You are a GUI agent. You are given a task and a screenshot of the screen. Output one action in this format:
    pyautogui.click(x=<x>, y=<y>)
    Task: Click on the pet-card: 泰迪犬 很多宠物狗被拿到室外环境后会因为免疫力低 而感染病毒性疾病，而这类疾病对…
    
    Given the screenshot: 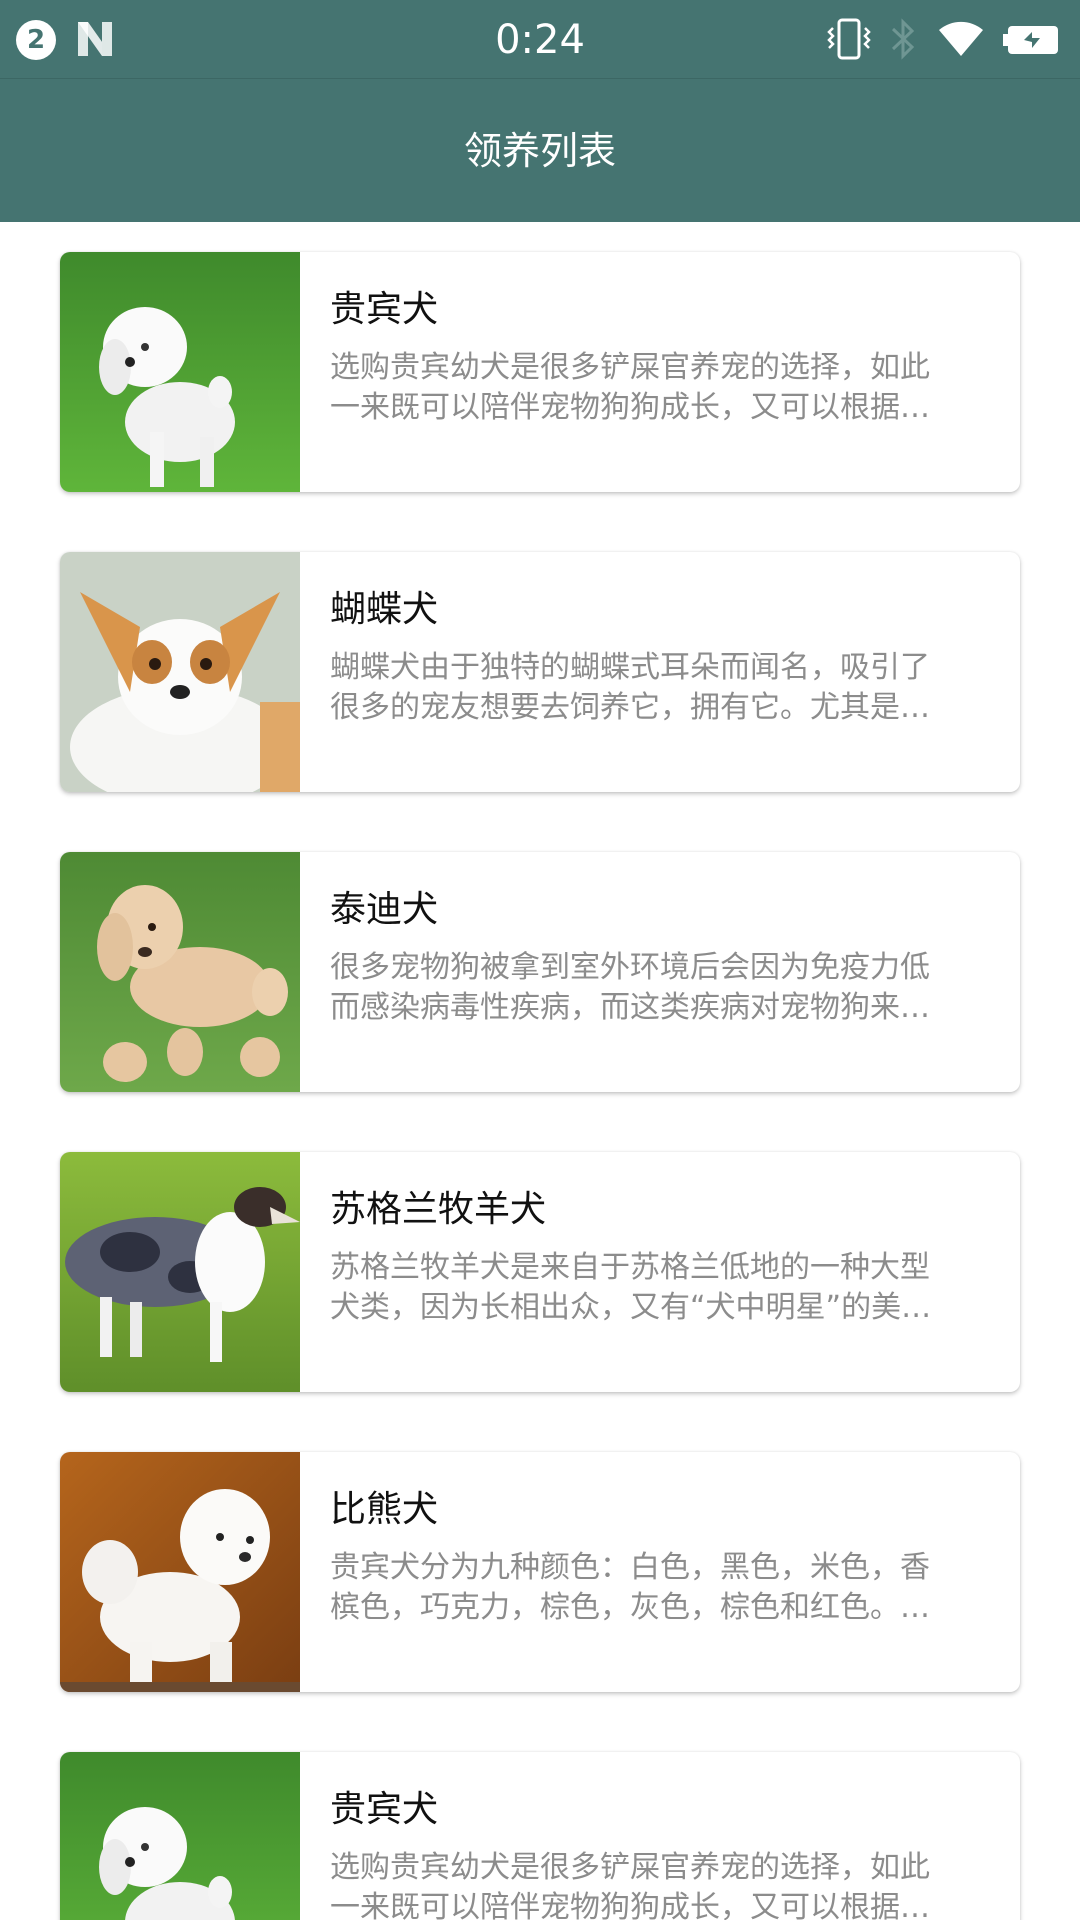 What is the action you would take?
    pyautogui.click(x=540, y=972)
    